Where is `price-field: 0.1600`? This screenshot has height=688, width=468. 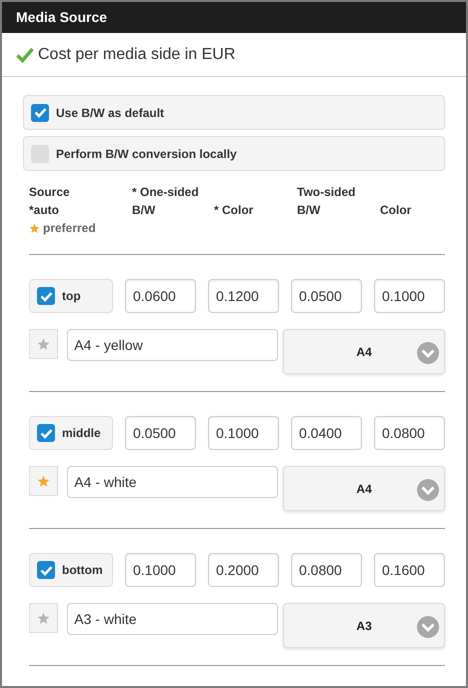
price-field: 0.1600 is located at coordinates (409, 570).